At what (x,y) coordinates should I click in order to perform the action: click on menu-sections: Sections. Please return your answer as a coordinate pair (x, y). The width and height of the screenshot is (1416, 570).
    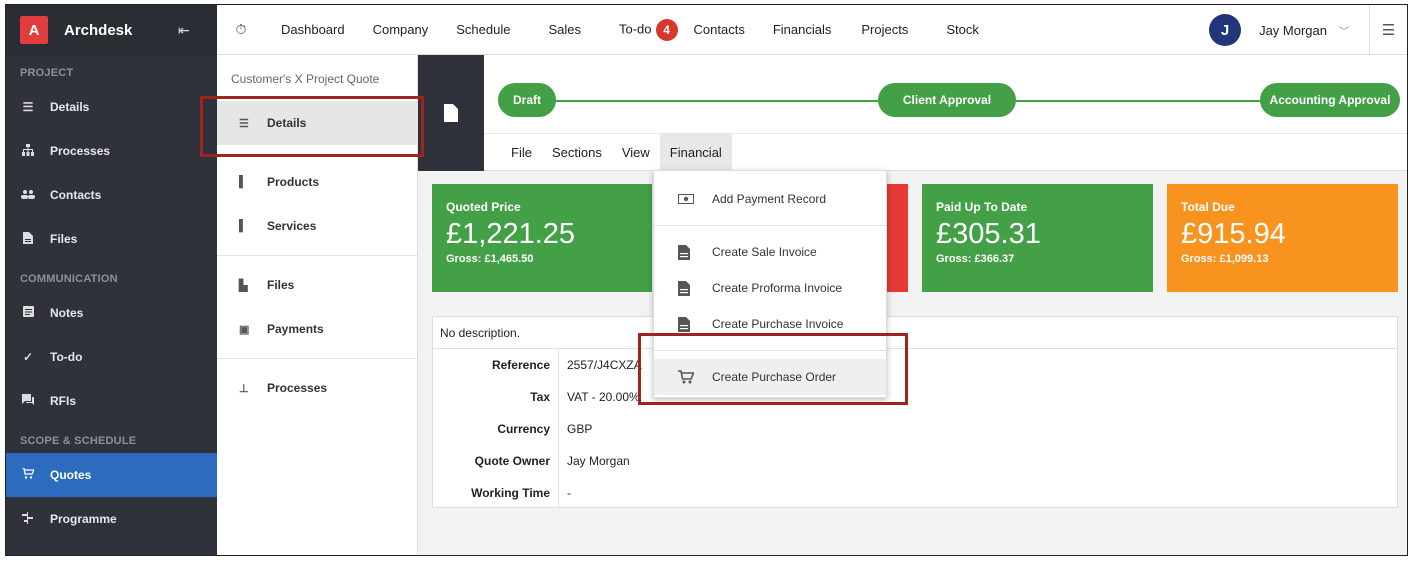
    Looking at the image, I should click on (577, 152).